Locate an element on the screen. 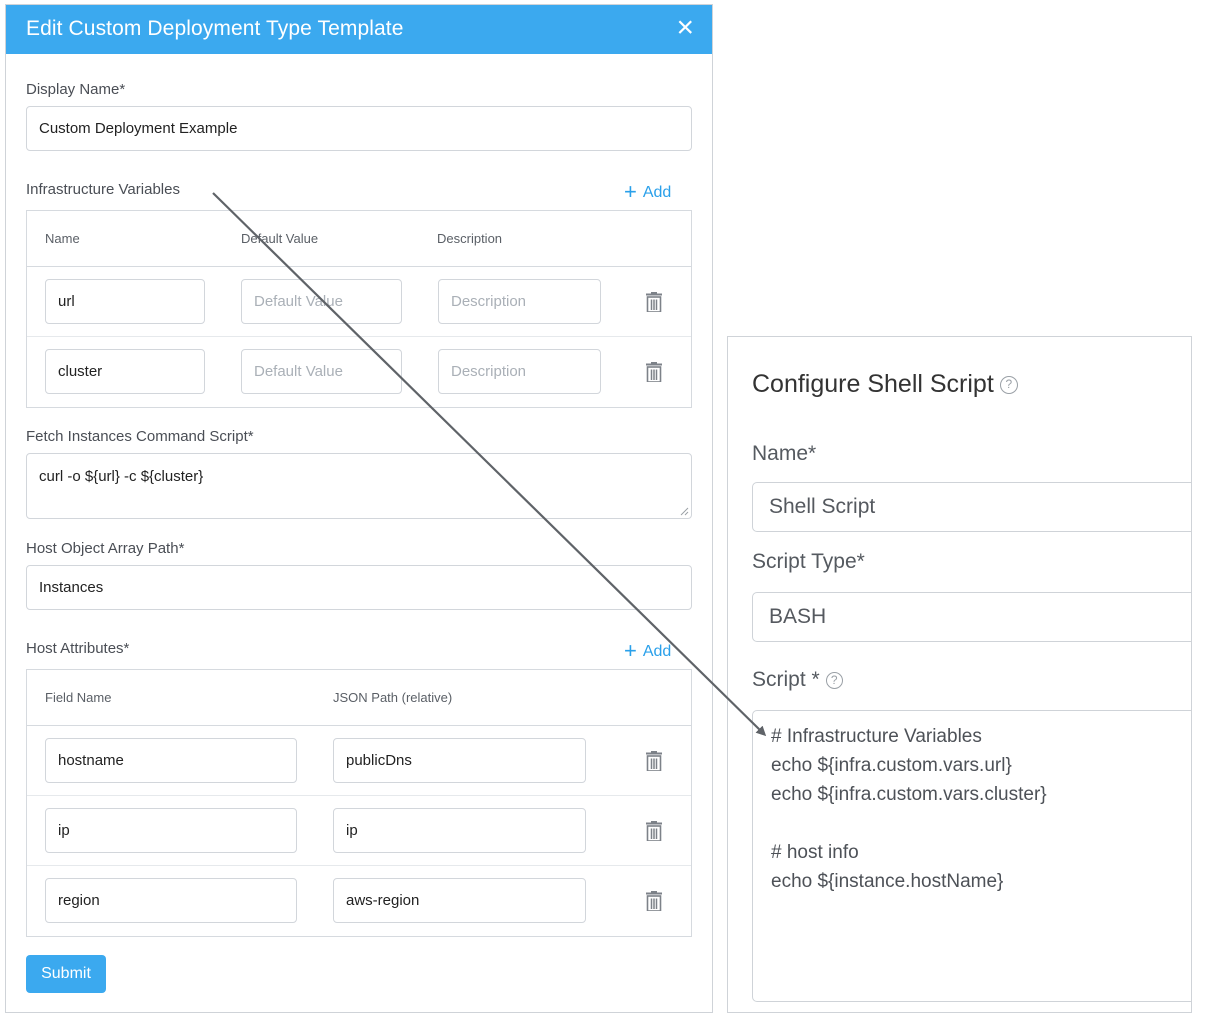  table-row: url Default Value Description is located at coordinates (359, 302).